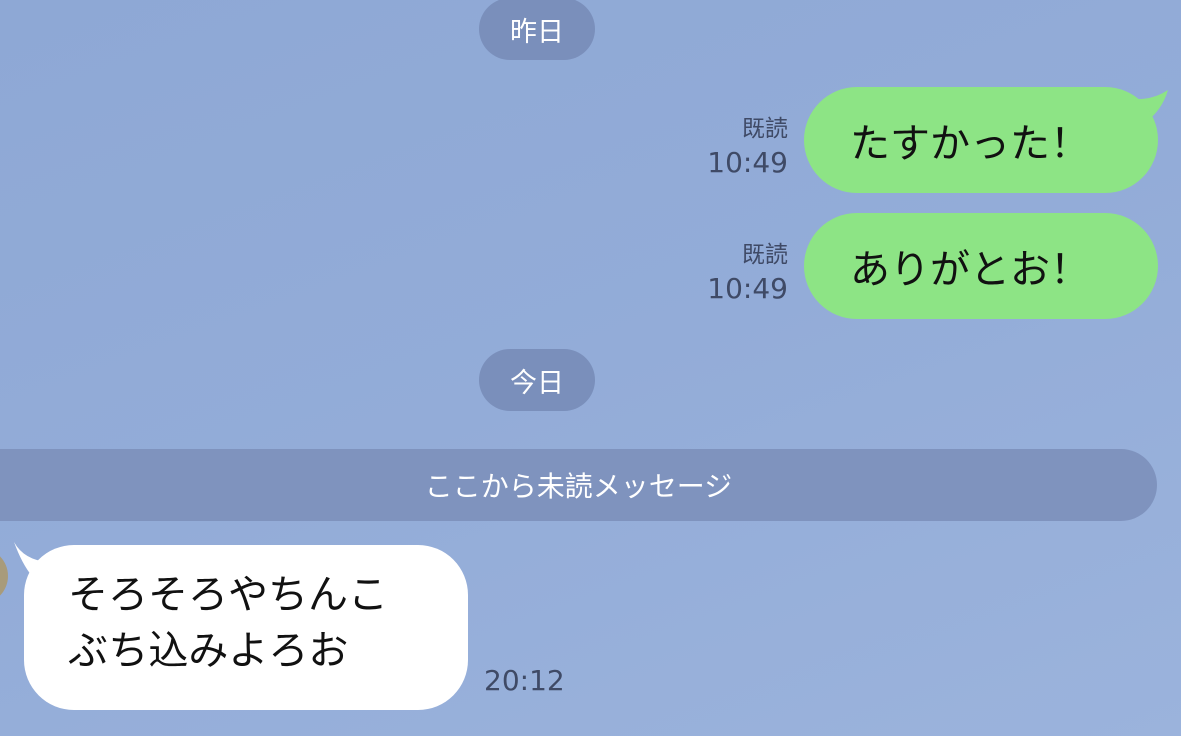 The image size is (1181, 736). I want to click on message-text-line: そろそろやちんこ, so click(228, 595).